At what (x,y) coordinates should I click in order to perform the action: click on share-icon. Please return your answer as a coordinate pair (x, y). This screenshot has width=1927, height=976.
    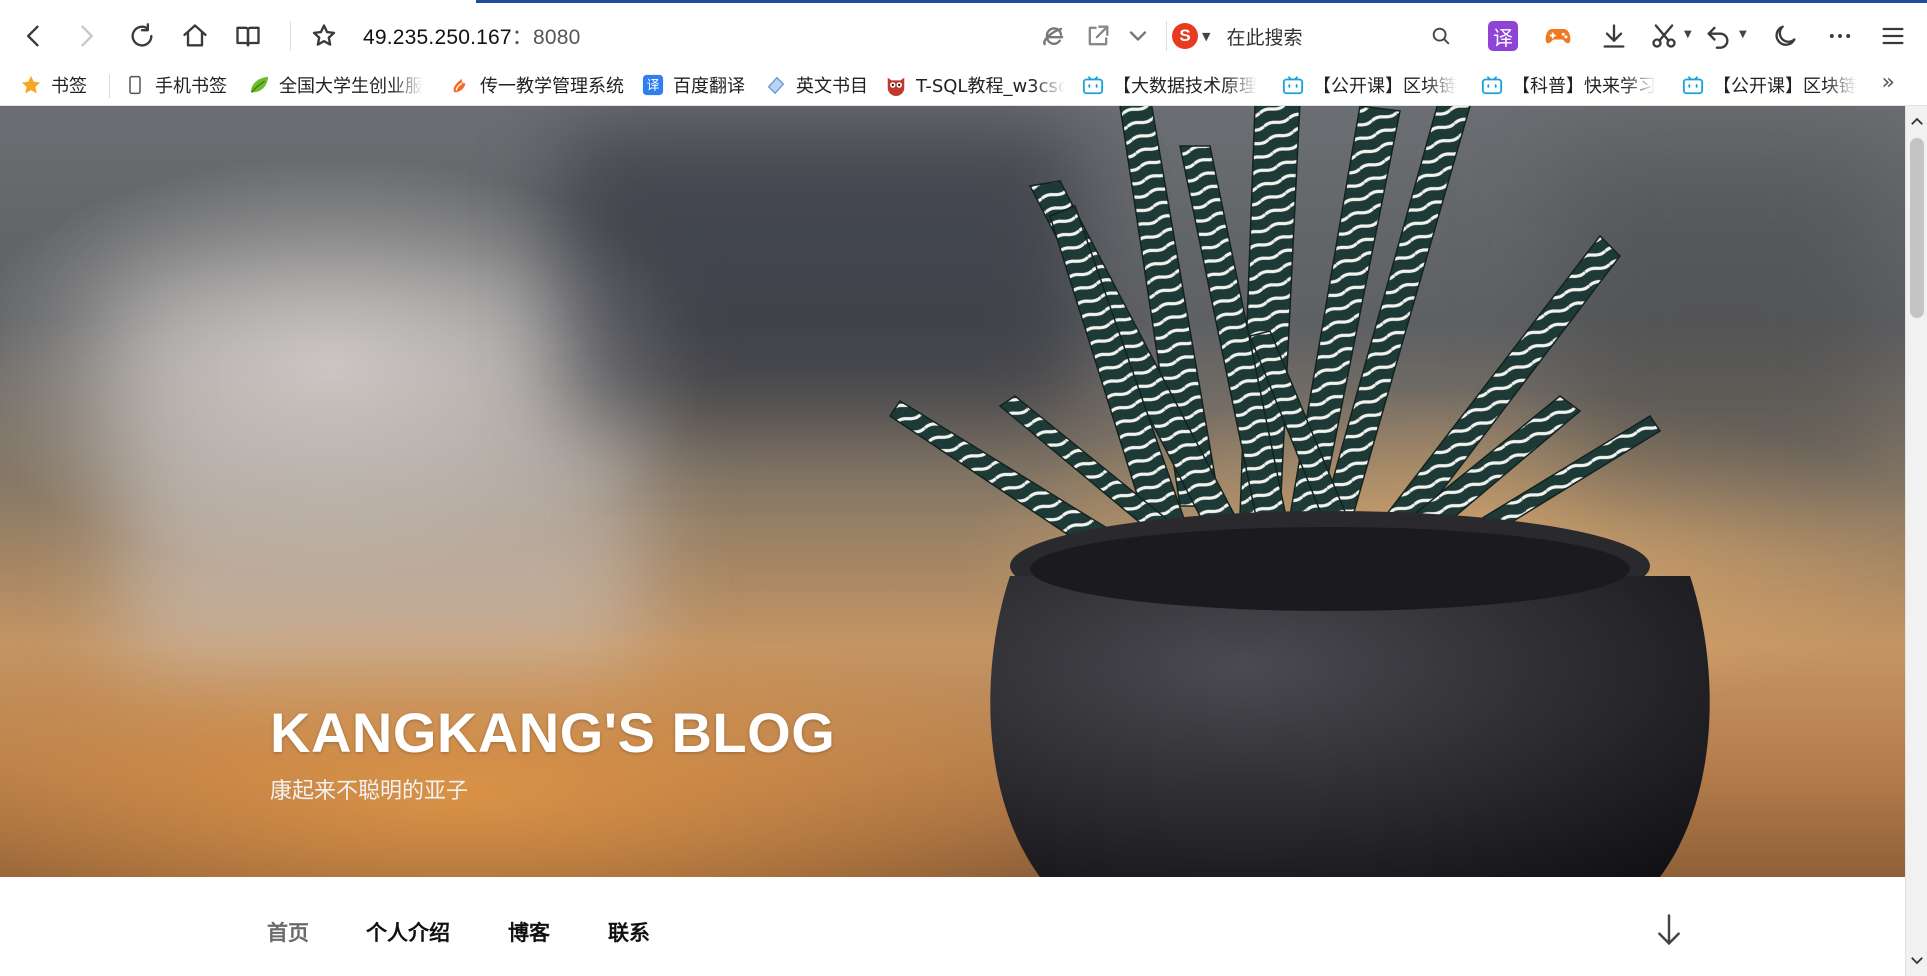
    Looking at the image, I should click on (1098, 35).